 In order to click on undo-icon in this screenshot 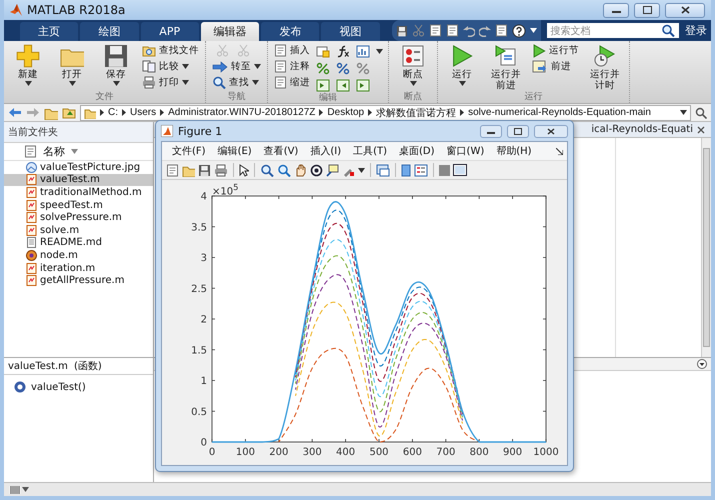, I will do `click(468, 30)`.